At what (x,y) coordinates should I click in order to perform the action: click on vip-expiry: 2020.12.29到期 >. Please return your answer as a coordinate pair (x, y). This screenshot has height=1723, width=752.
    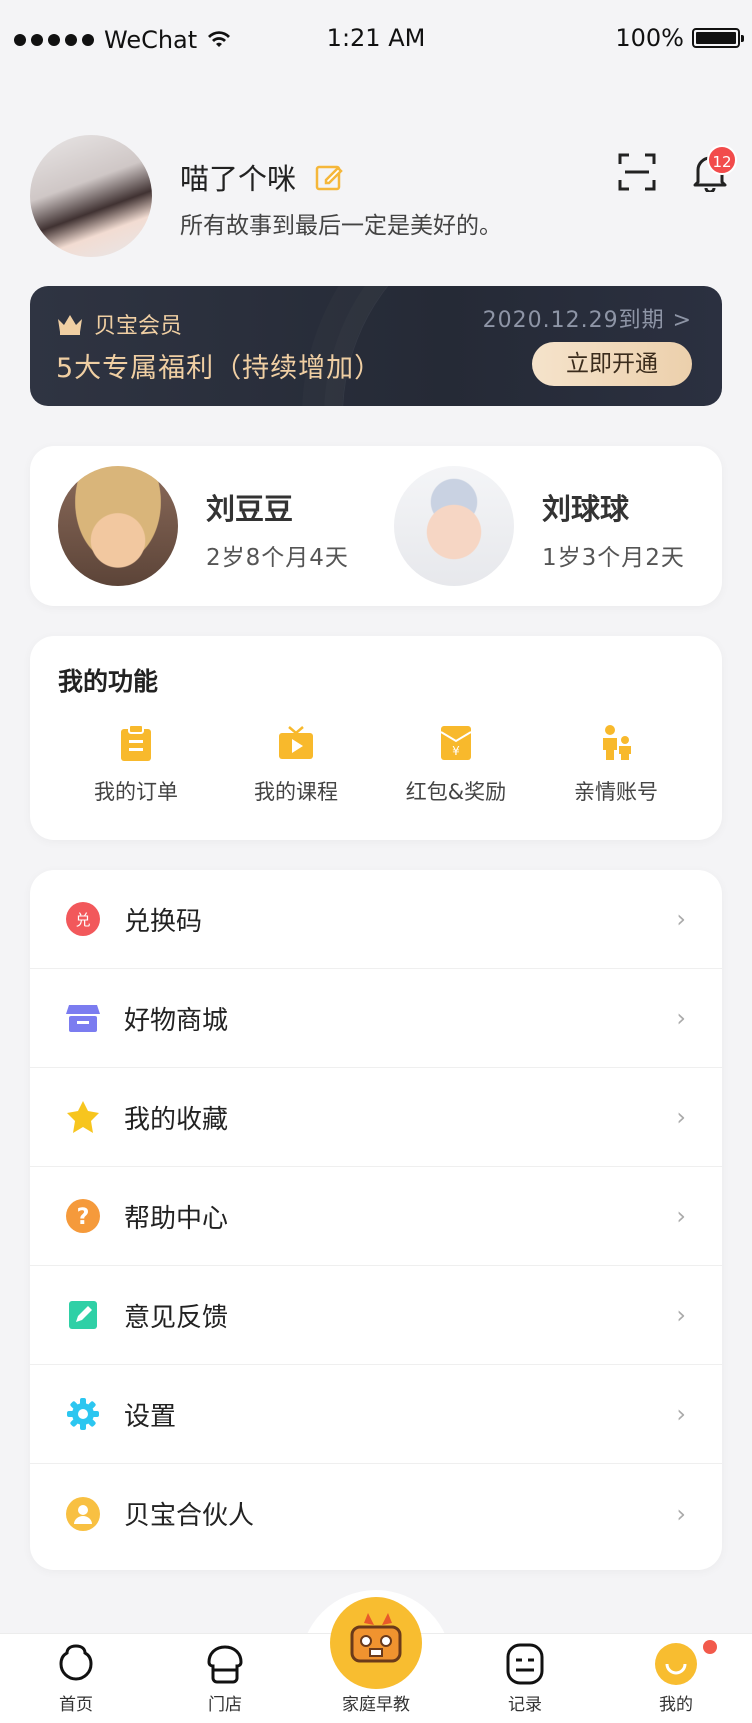
    Looking at the image, I should click on (587, 318).